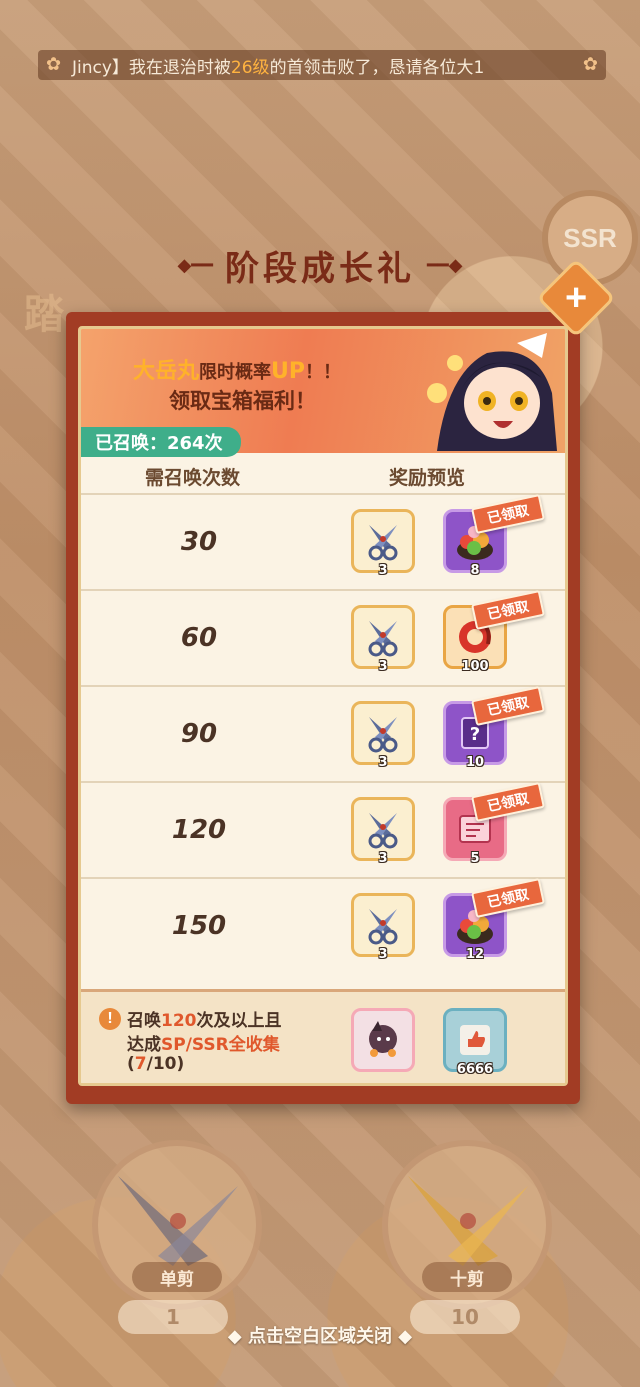 This screenshot has height=1387, width=640. What do you see at coordinates (576, 297) in the screenshot?
I see `plus-icon: +` at bounding box center [576, 297].